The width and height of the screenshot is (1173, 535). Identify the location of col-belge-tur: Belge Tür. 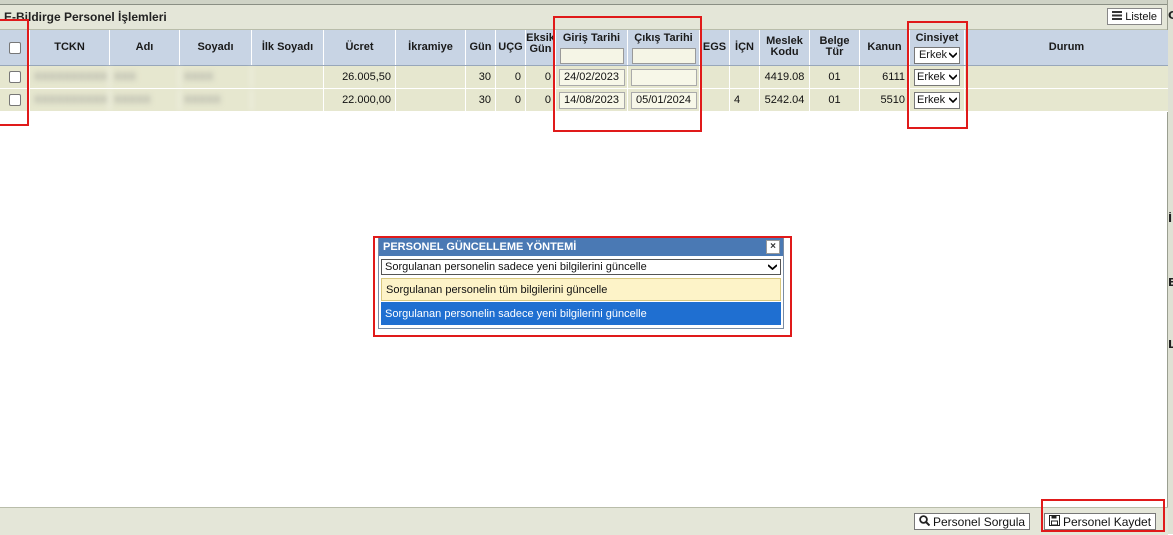
(835, 47).